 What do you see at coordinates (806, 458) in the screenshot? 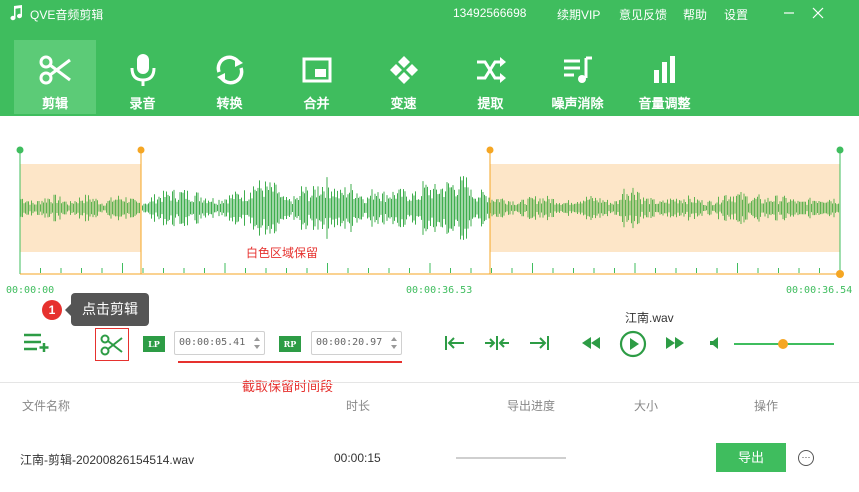
I see `more-options-button: ···` at bounding box center [806, 458].